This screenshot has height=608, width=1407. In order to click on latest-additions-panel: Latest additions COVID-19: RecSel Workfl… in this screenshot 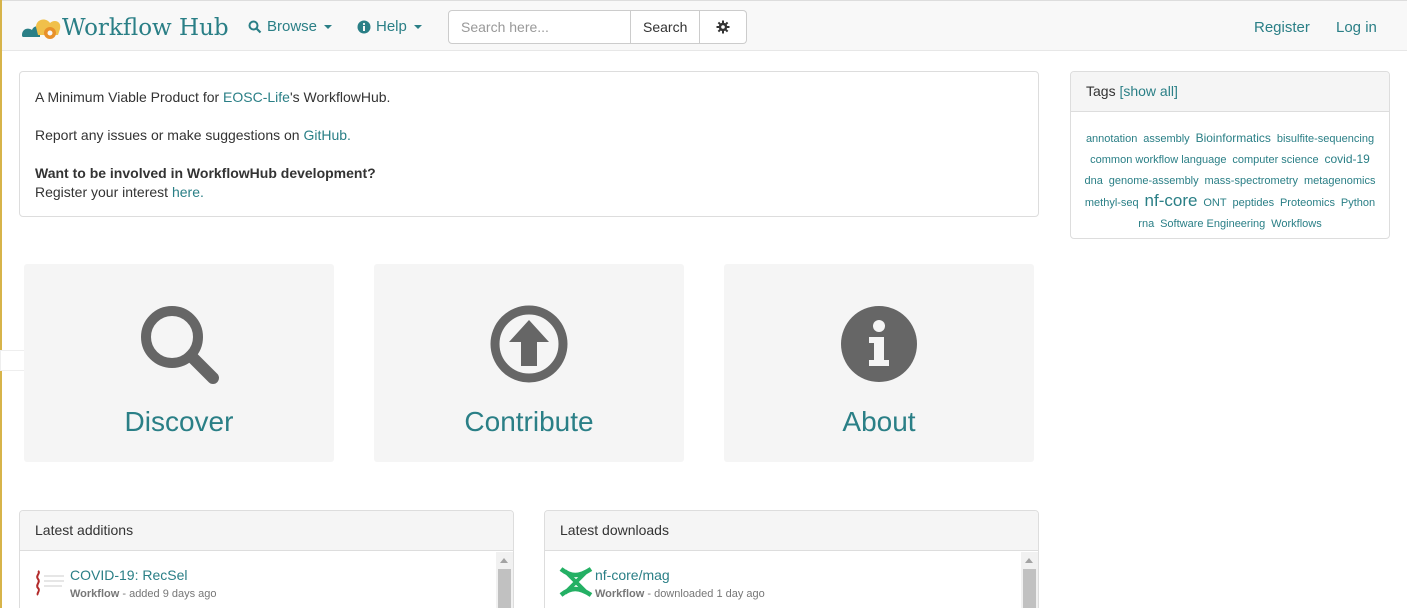, I will do `click(266, 559)`.